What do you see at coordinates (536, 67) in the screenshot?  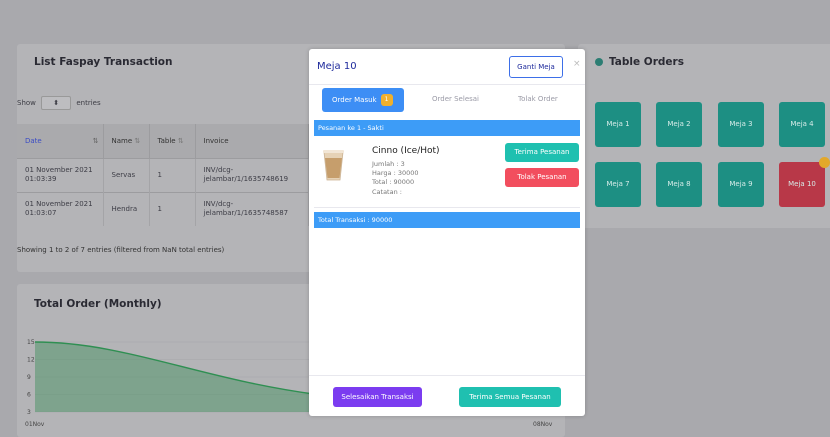 I see `ganti-meja-button: Ganti Meja` at bounding box center [536, 67].